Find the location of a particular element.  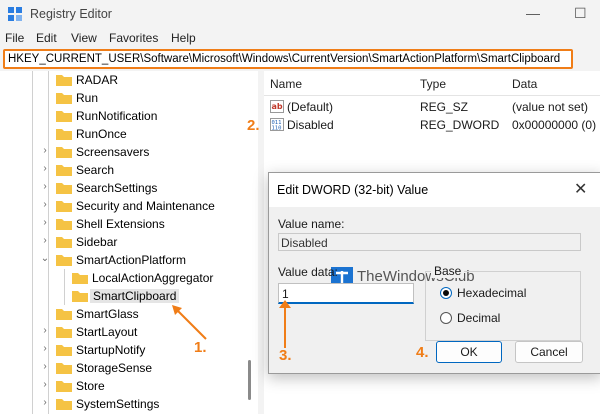

hexadecimal-radio is located at coordinates (446, 293).